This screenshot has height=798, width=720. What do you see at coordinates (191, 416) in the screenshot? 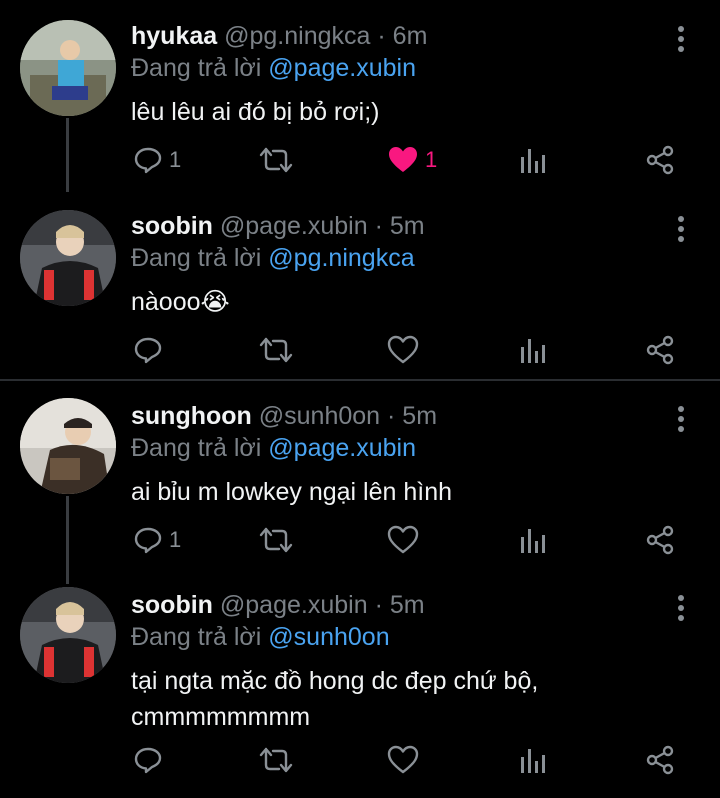
I see `display-name: sunghoon` at bounding box center [191, 416].